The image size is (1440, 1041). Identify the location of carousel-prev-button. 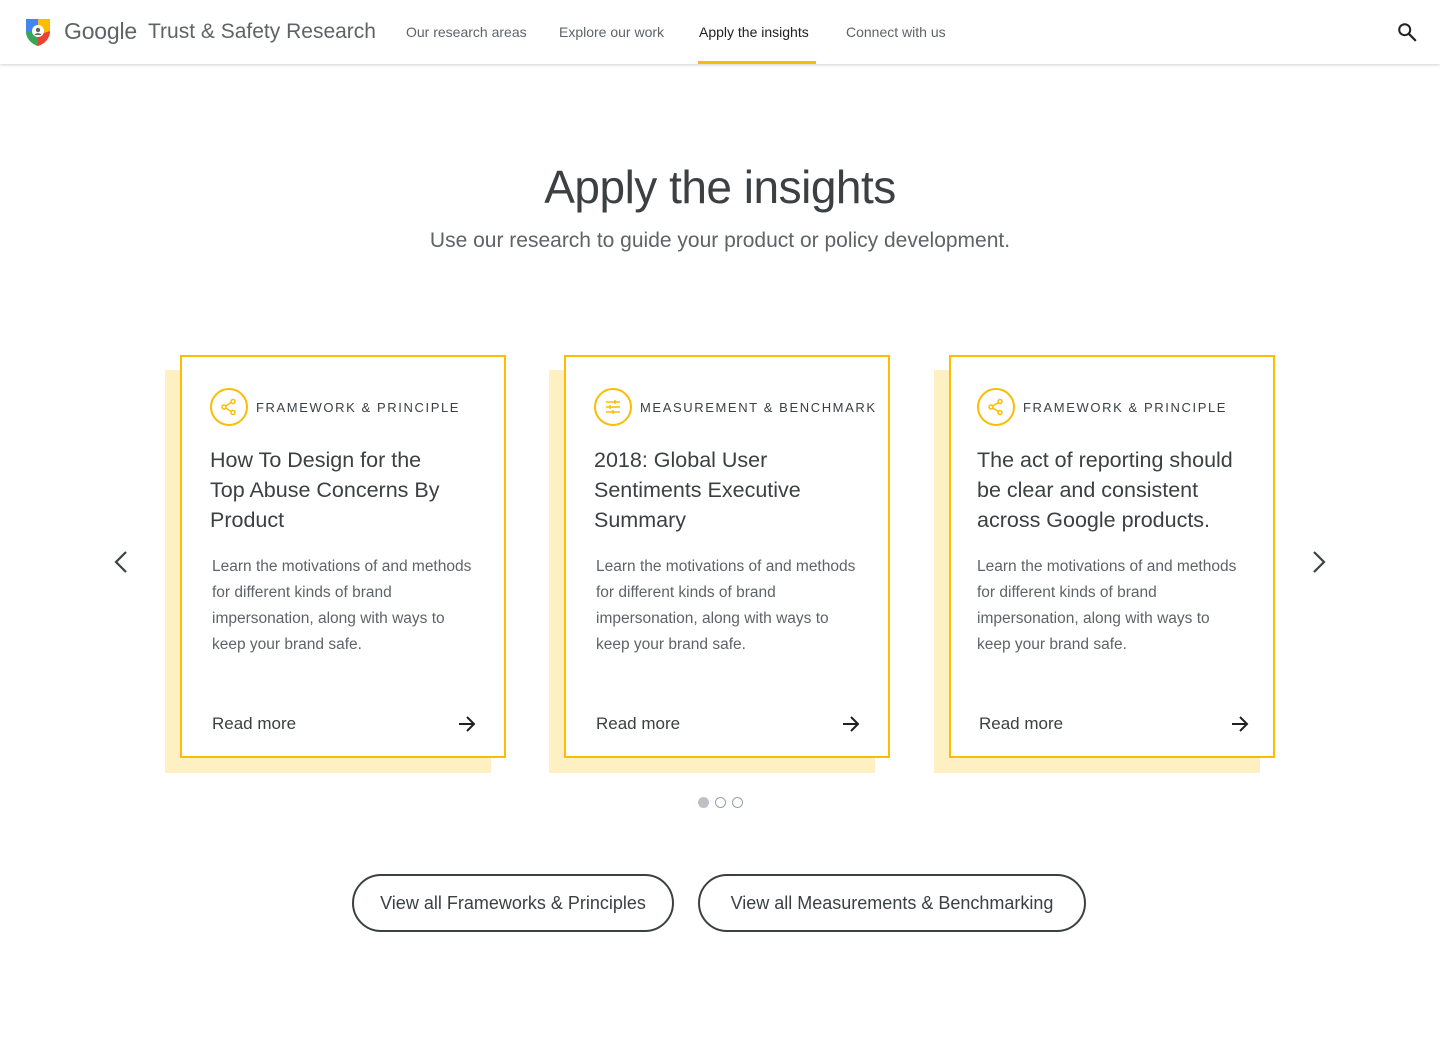
(122, 562).